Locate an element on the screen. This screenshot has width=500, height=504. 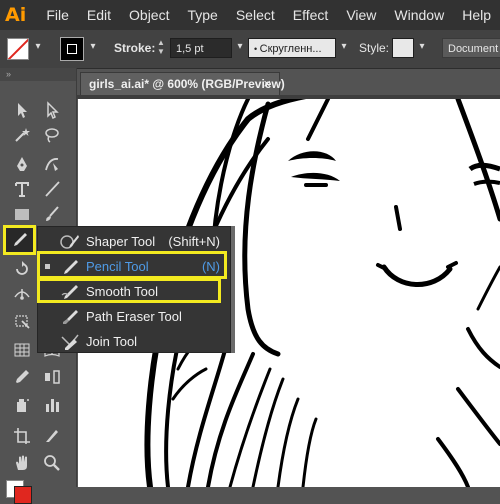
slice-tool-icon is located at coordinates (52, 436).